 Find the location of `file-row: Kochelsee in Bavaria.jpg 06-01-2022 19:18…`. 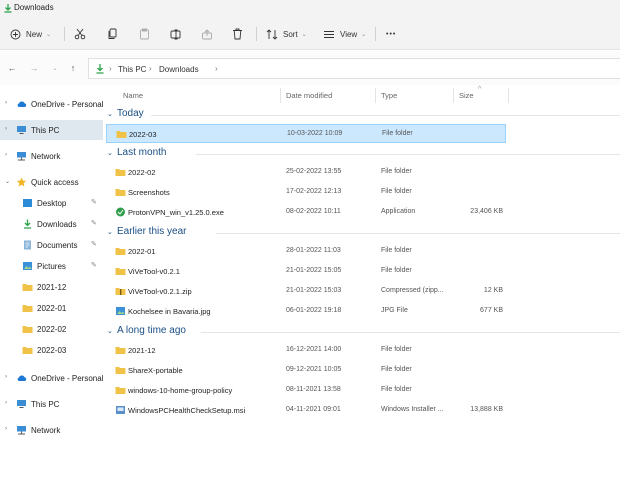

file-row: Kochelsee in Bavaria.jpg 06-01-2022 19:18… is located at coordinates (306, 311).